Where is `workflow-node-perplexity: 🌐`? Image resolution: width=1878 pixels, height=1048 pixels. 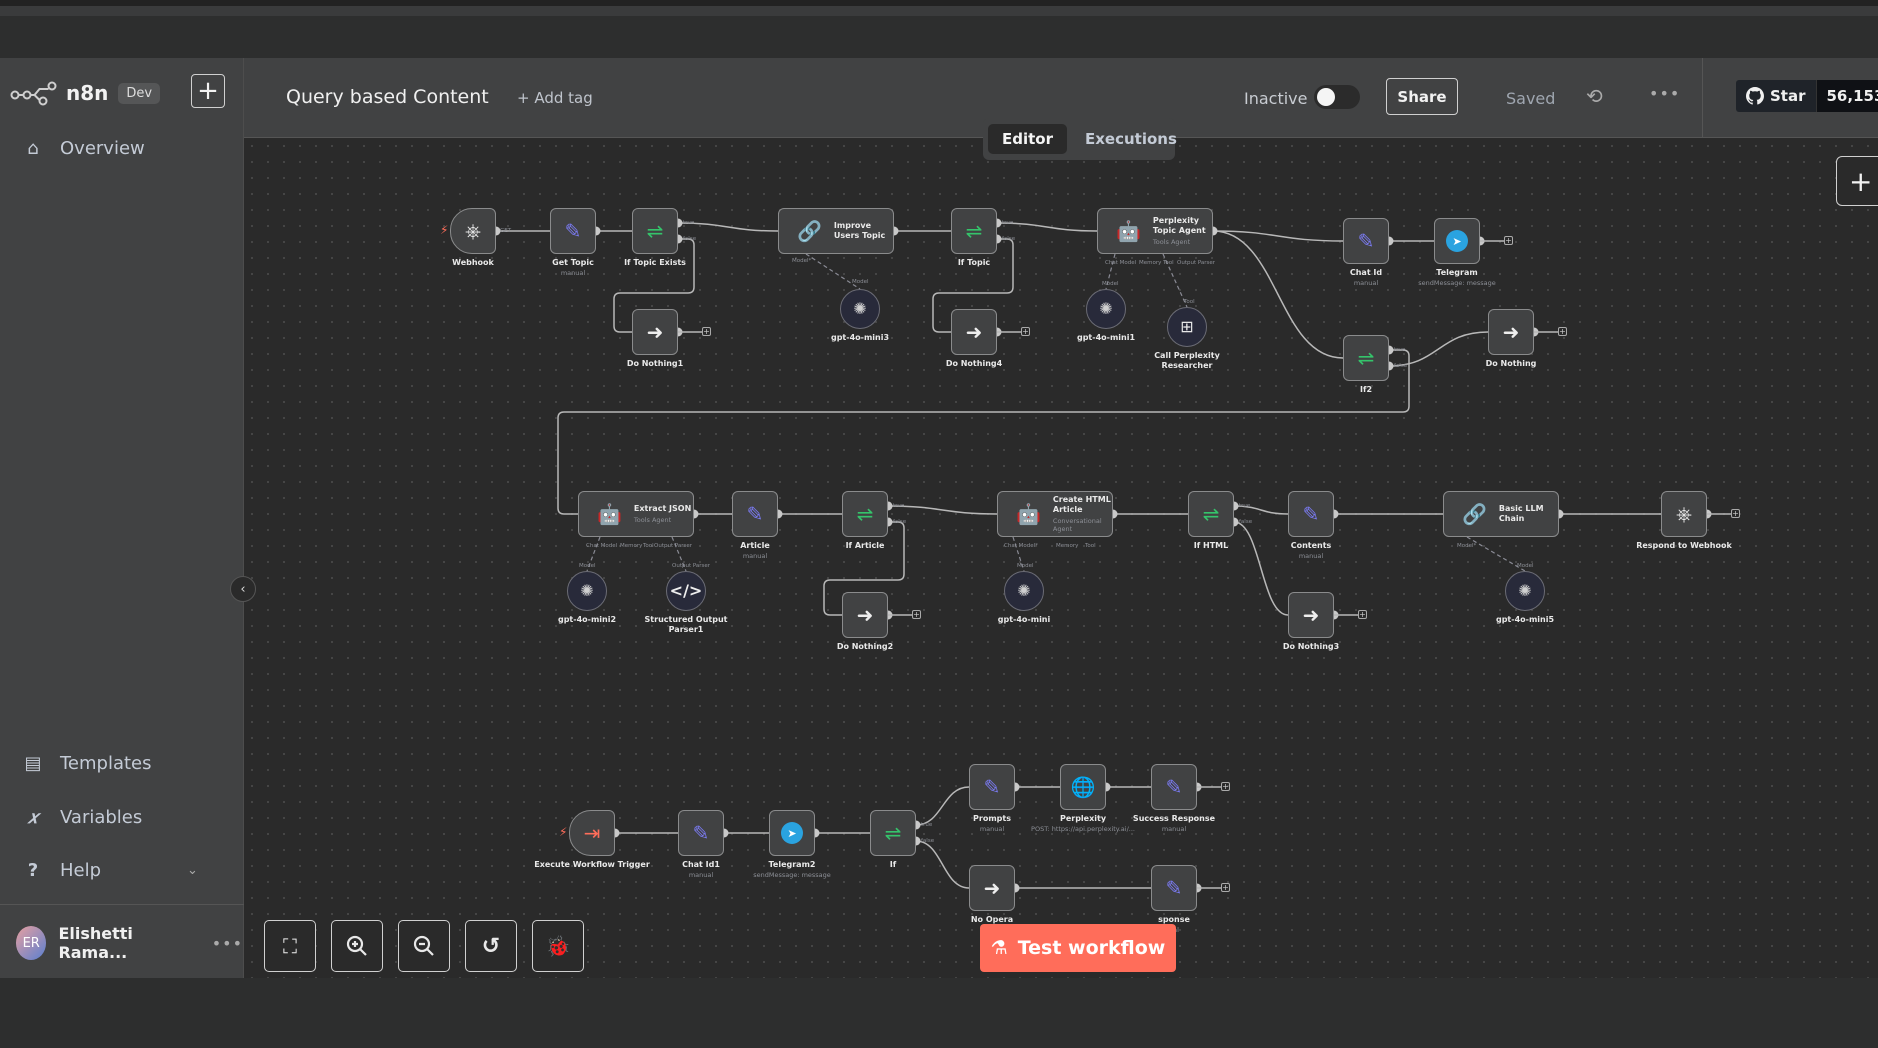
workflow-node-perplexity: 🌐 is located at coordinates (1083, 787).